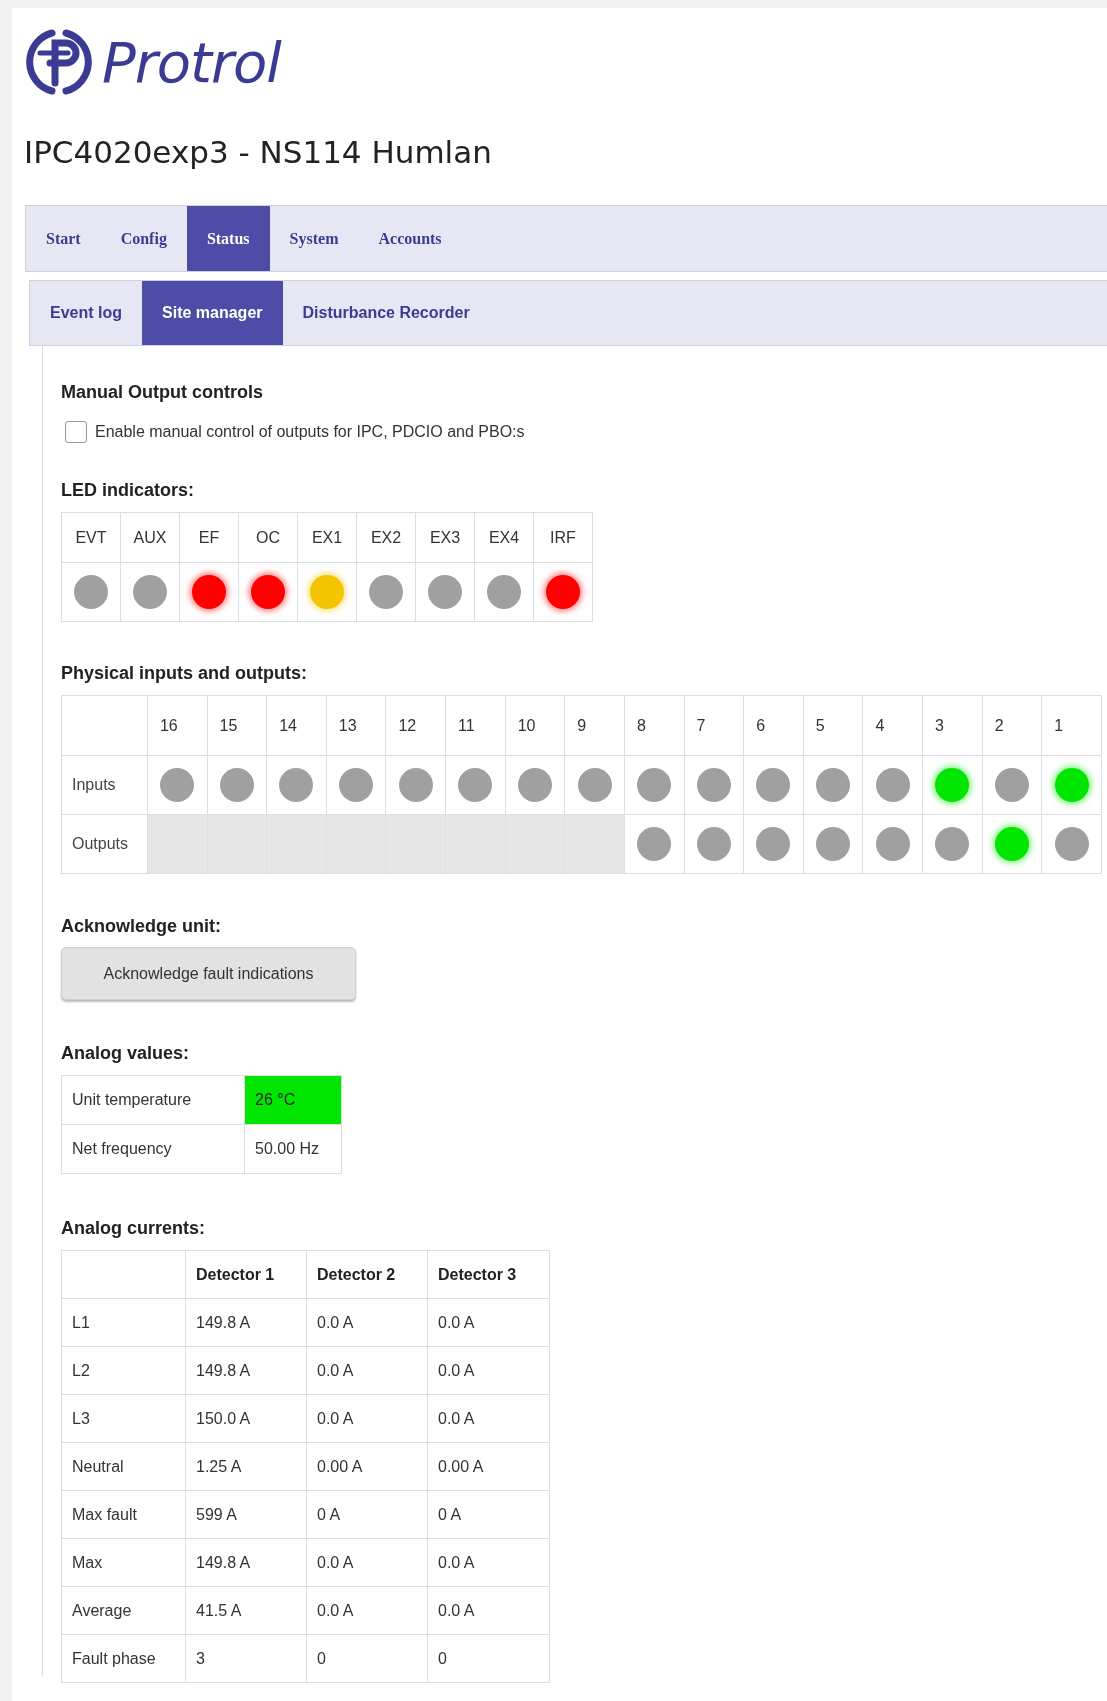 The image size is (1107, 1701). What do you see at coordinates (327, 537) in the screenshot?
I see `led-label: EX1` at bounding box center [327, 537].